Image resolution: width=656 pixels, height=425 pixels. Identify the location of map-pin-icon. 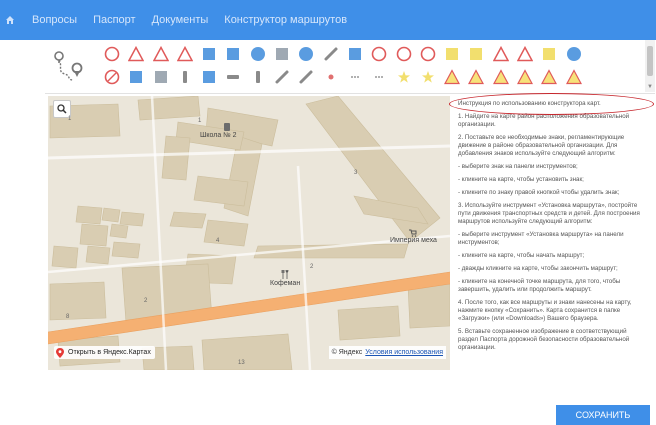
(60, 352).